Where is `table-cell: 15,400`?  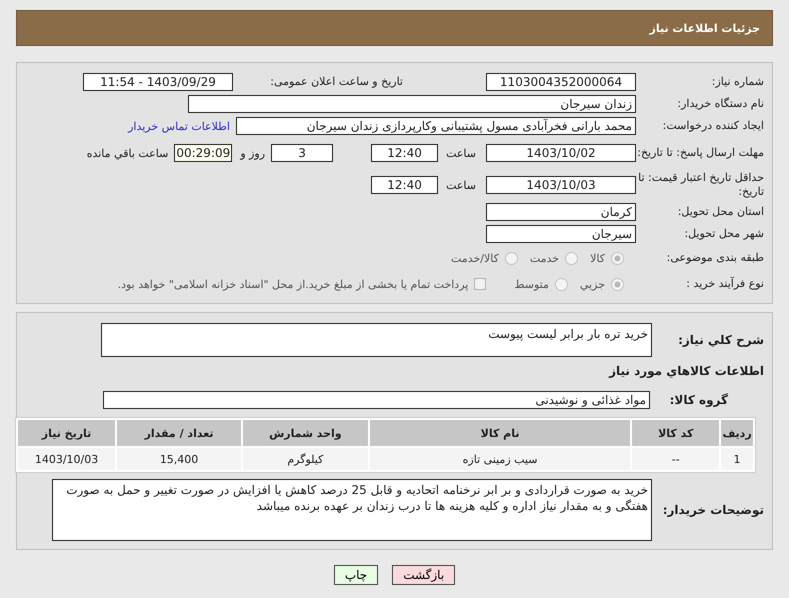 table-cell: 15,400 is located at coordinates (179, 459).